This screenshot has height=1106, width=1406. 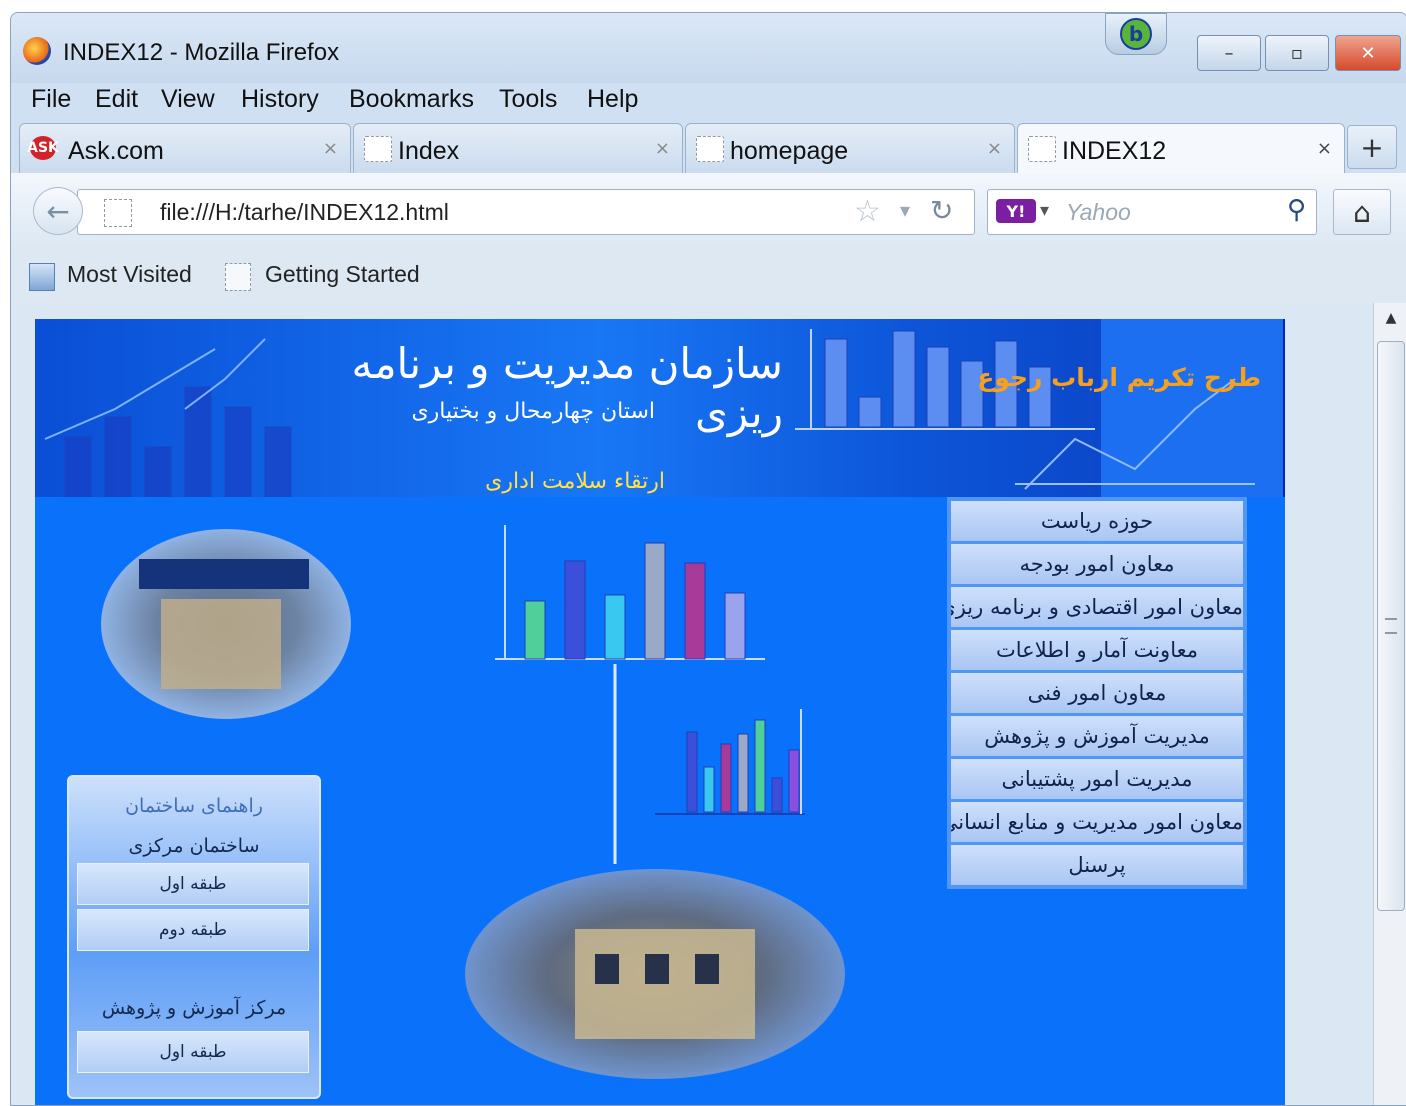 What do you see at coordinates (194, 806) in the screenshot?
I see `guide-title: راهنمای ساختمان` at bounding box center [194, 806].